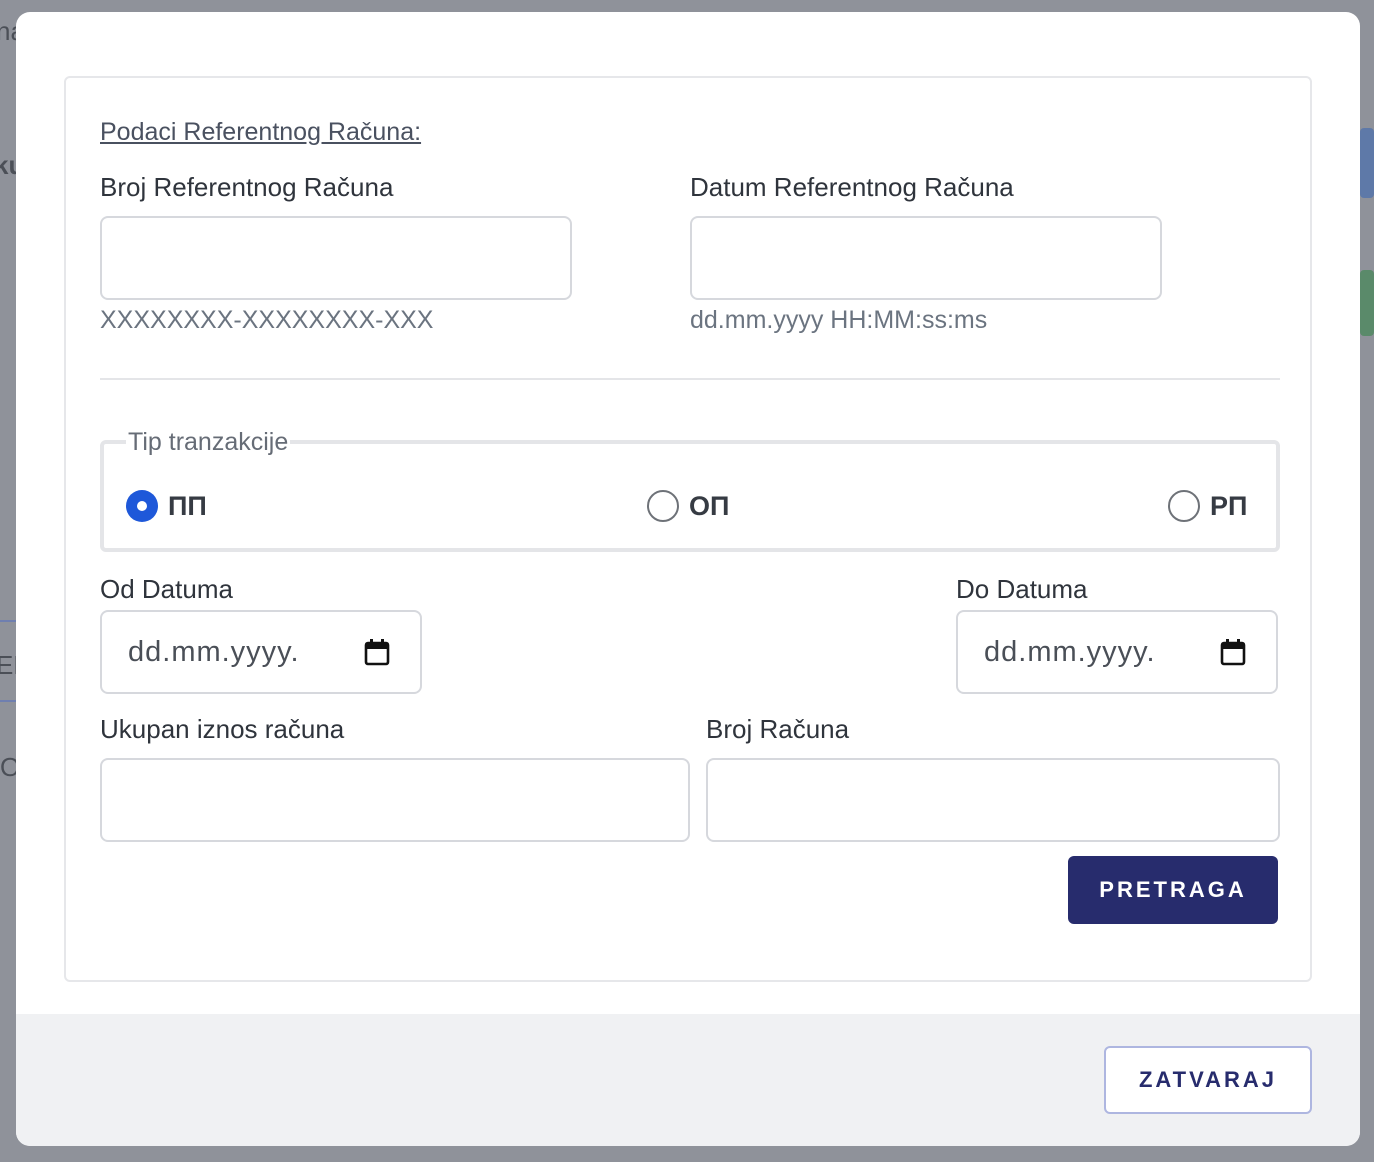 The width and height of the screenshot is (1374, 1162). Describe the element at coordinates (690, 379) in the screenshot. I see `section-divider` at that location.